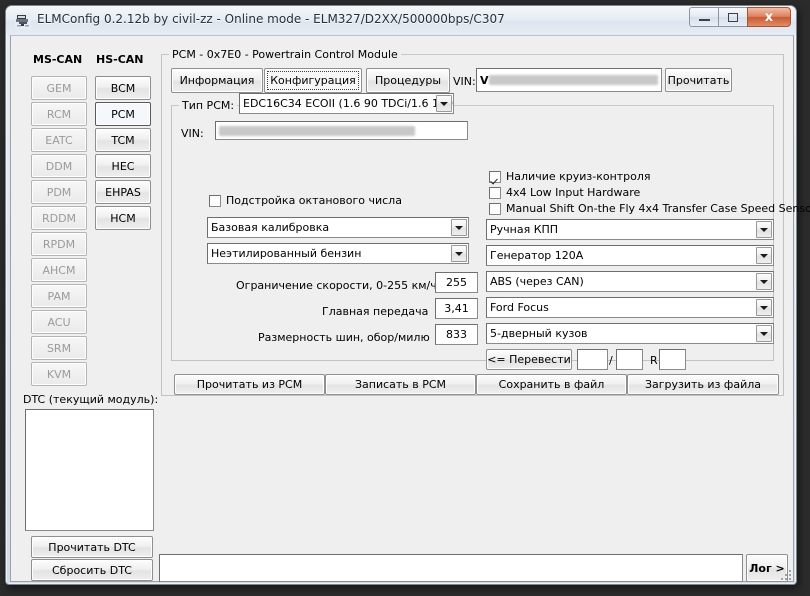  I want to click on sidebar-item-hcm: HCM, so click(123, 218).